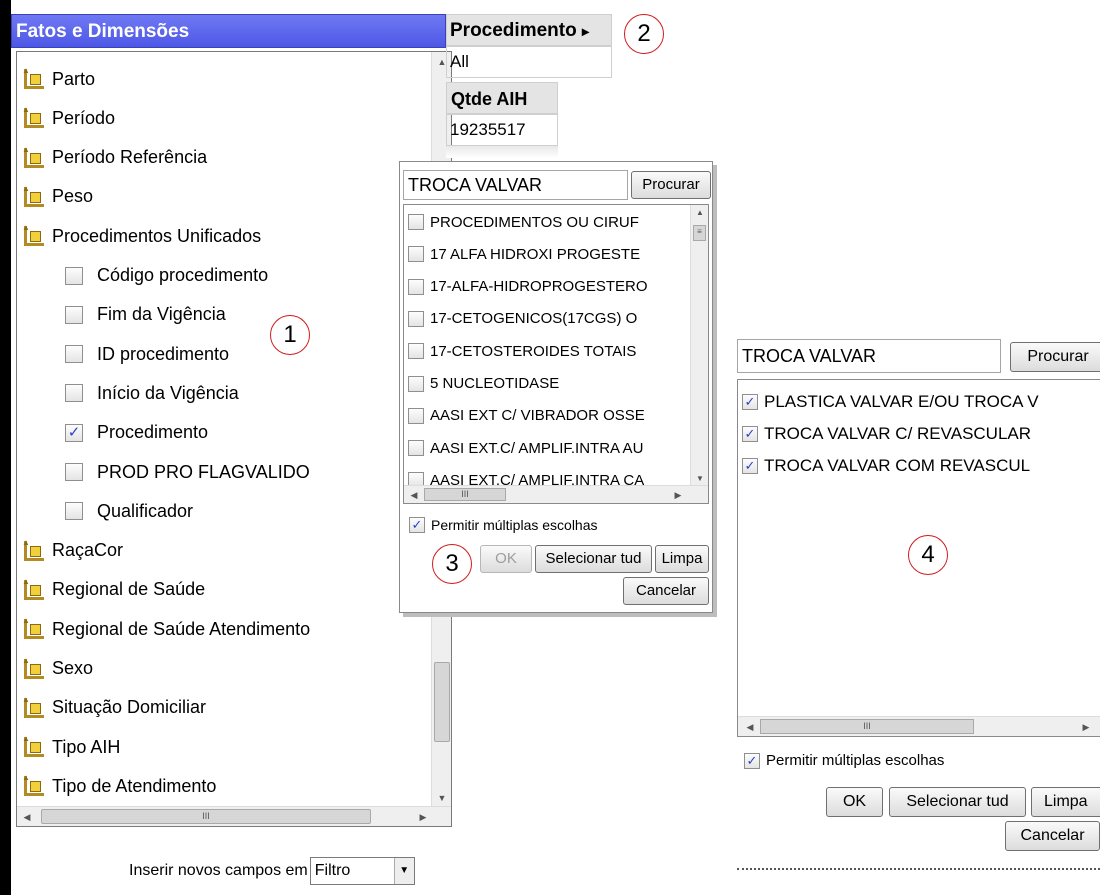 The image size is (1100, 895). Describe the element at coordinates (57, 197) in the screenshot. I see `tree-dimension: ▲ Peso` at that location.